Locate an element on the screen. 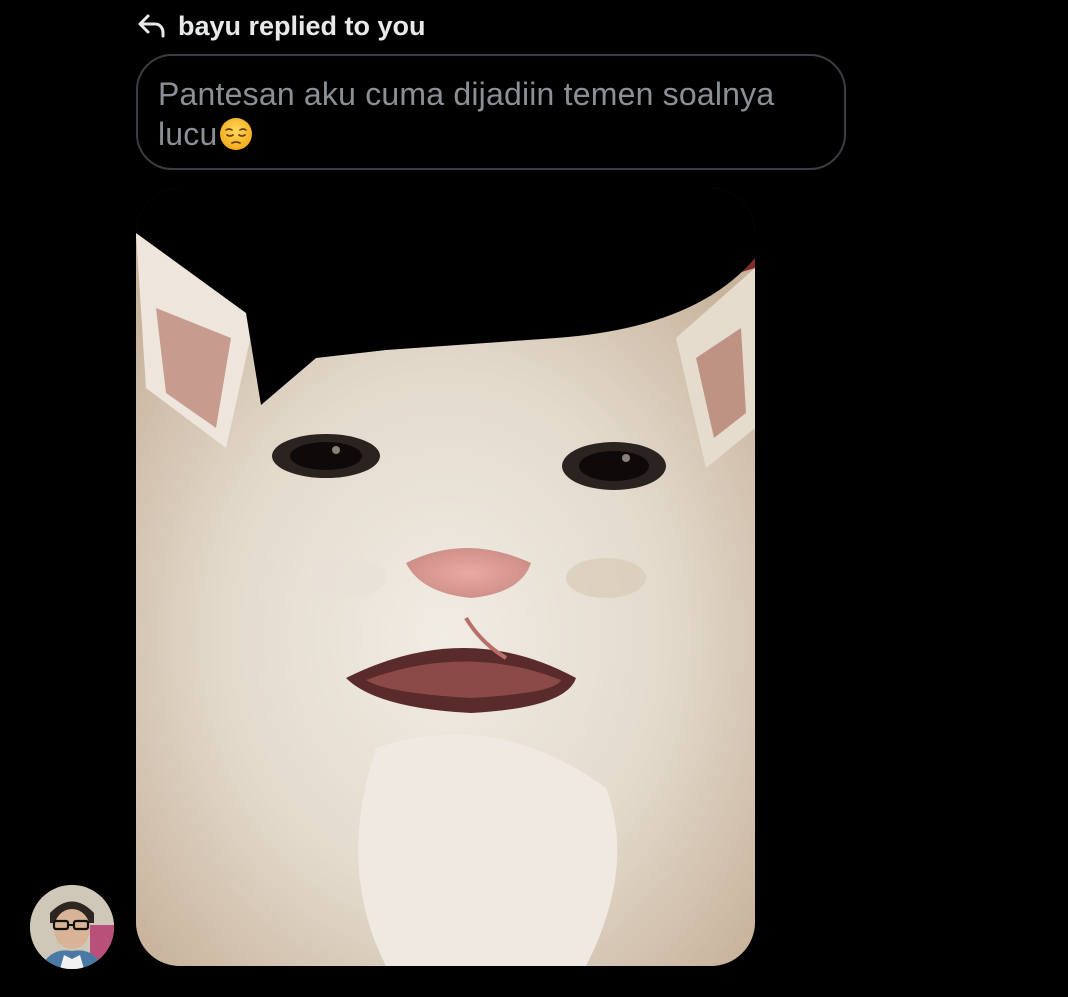  sender-avatar is located at coordinates (72, 927).